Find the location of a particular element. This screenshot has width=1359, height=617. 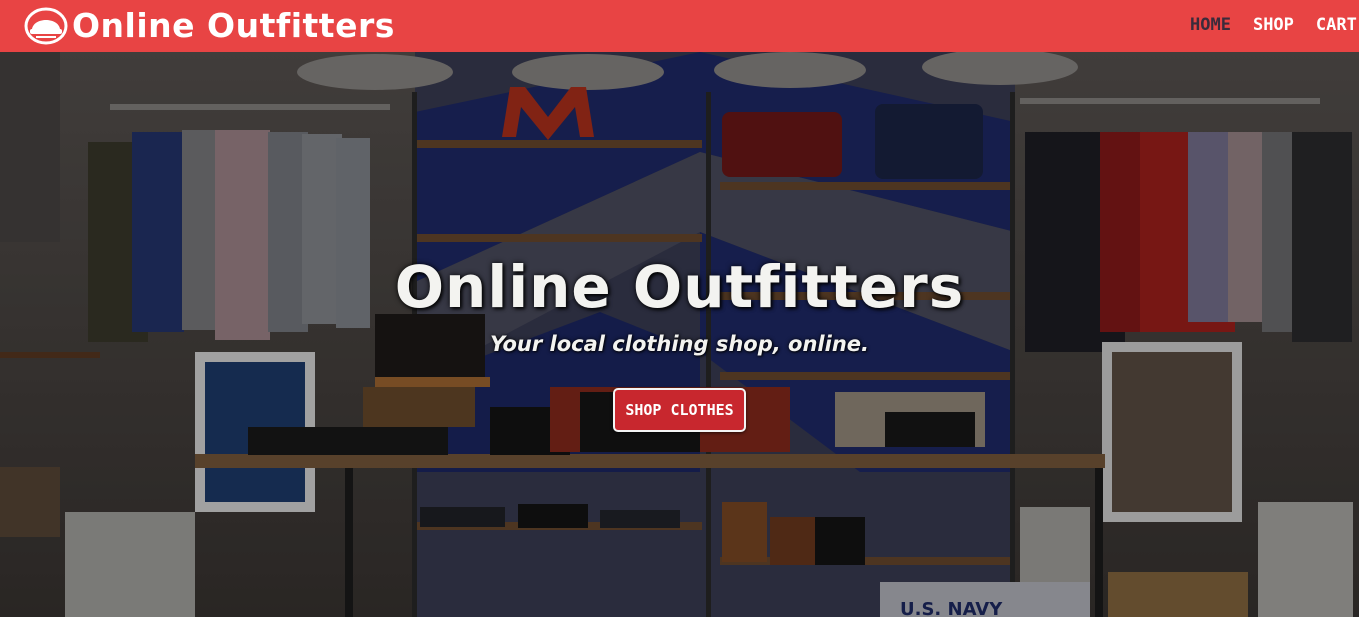

hat-logo-icon is located at coordinates (46, 26).